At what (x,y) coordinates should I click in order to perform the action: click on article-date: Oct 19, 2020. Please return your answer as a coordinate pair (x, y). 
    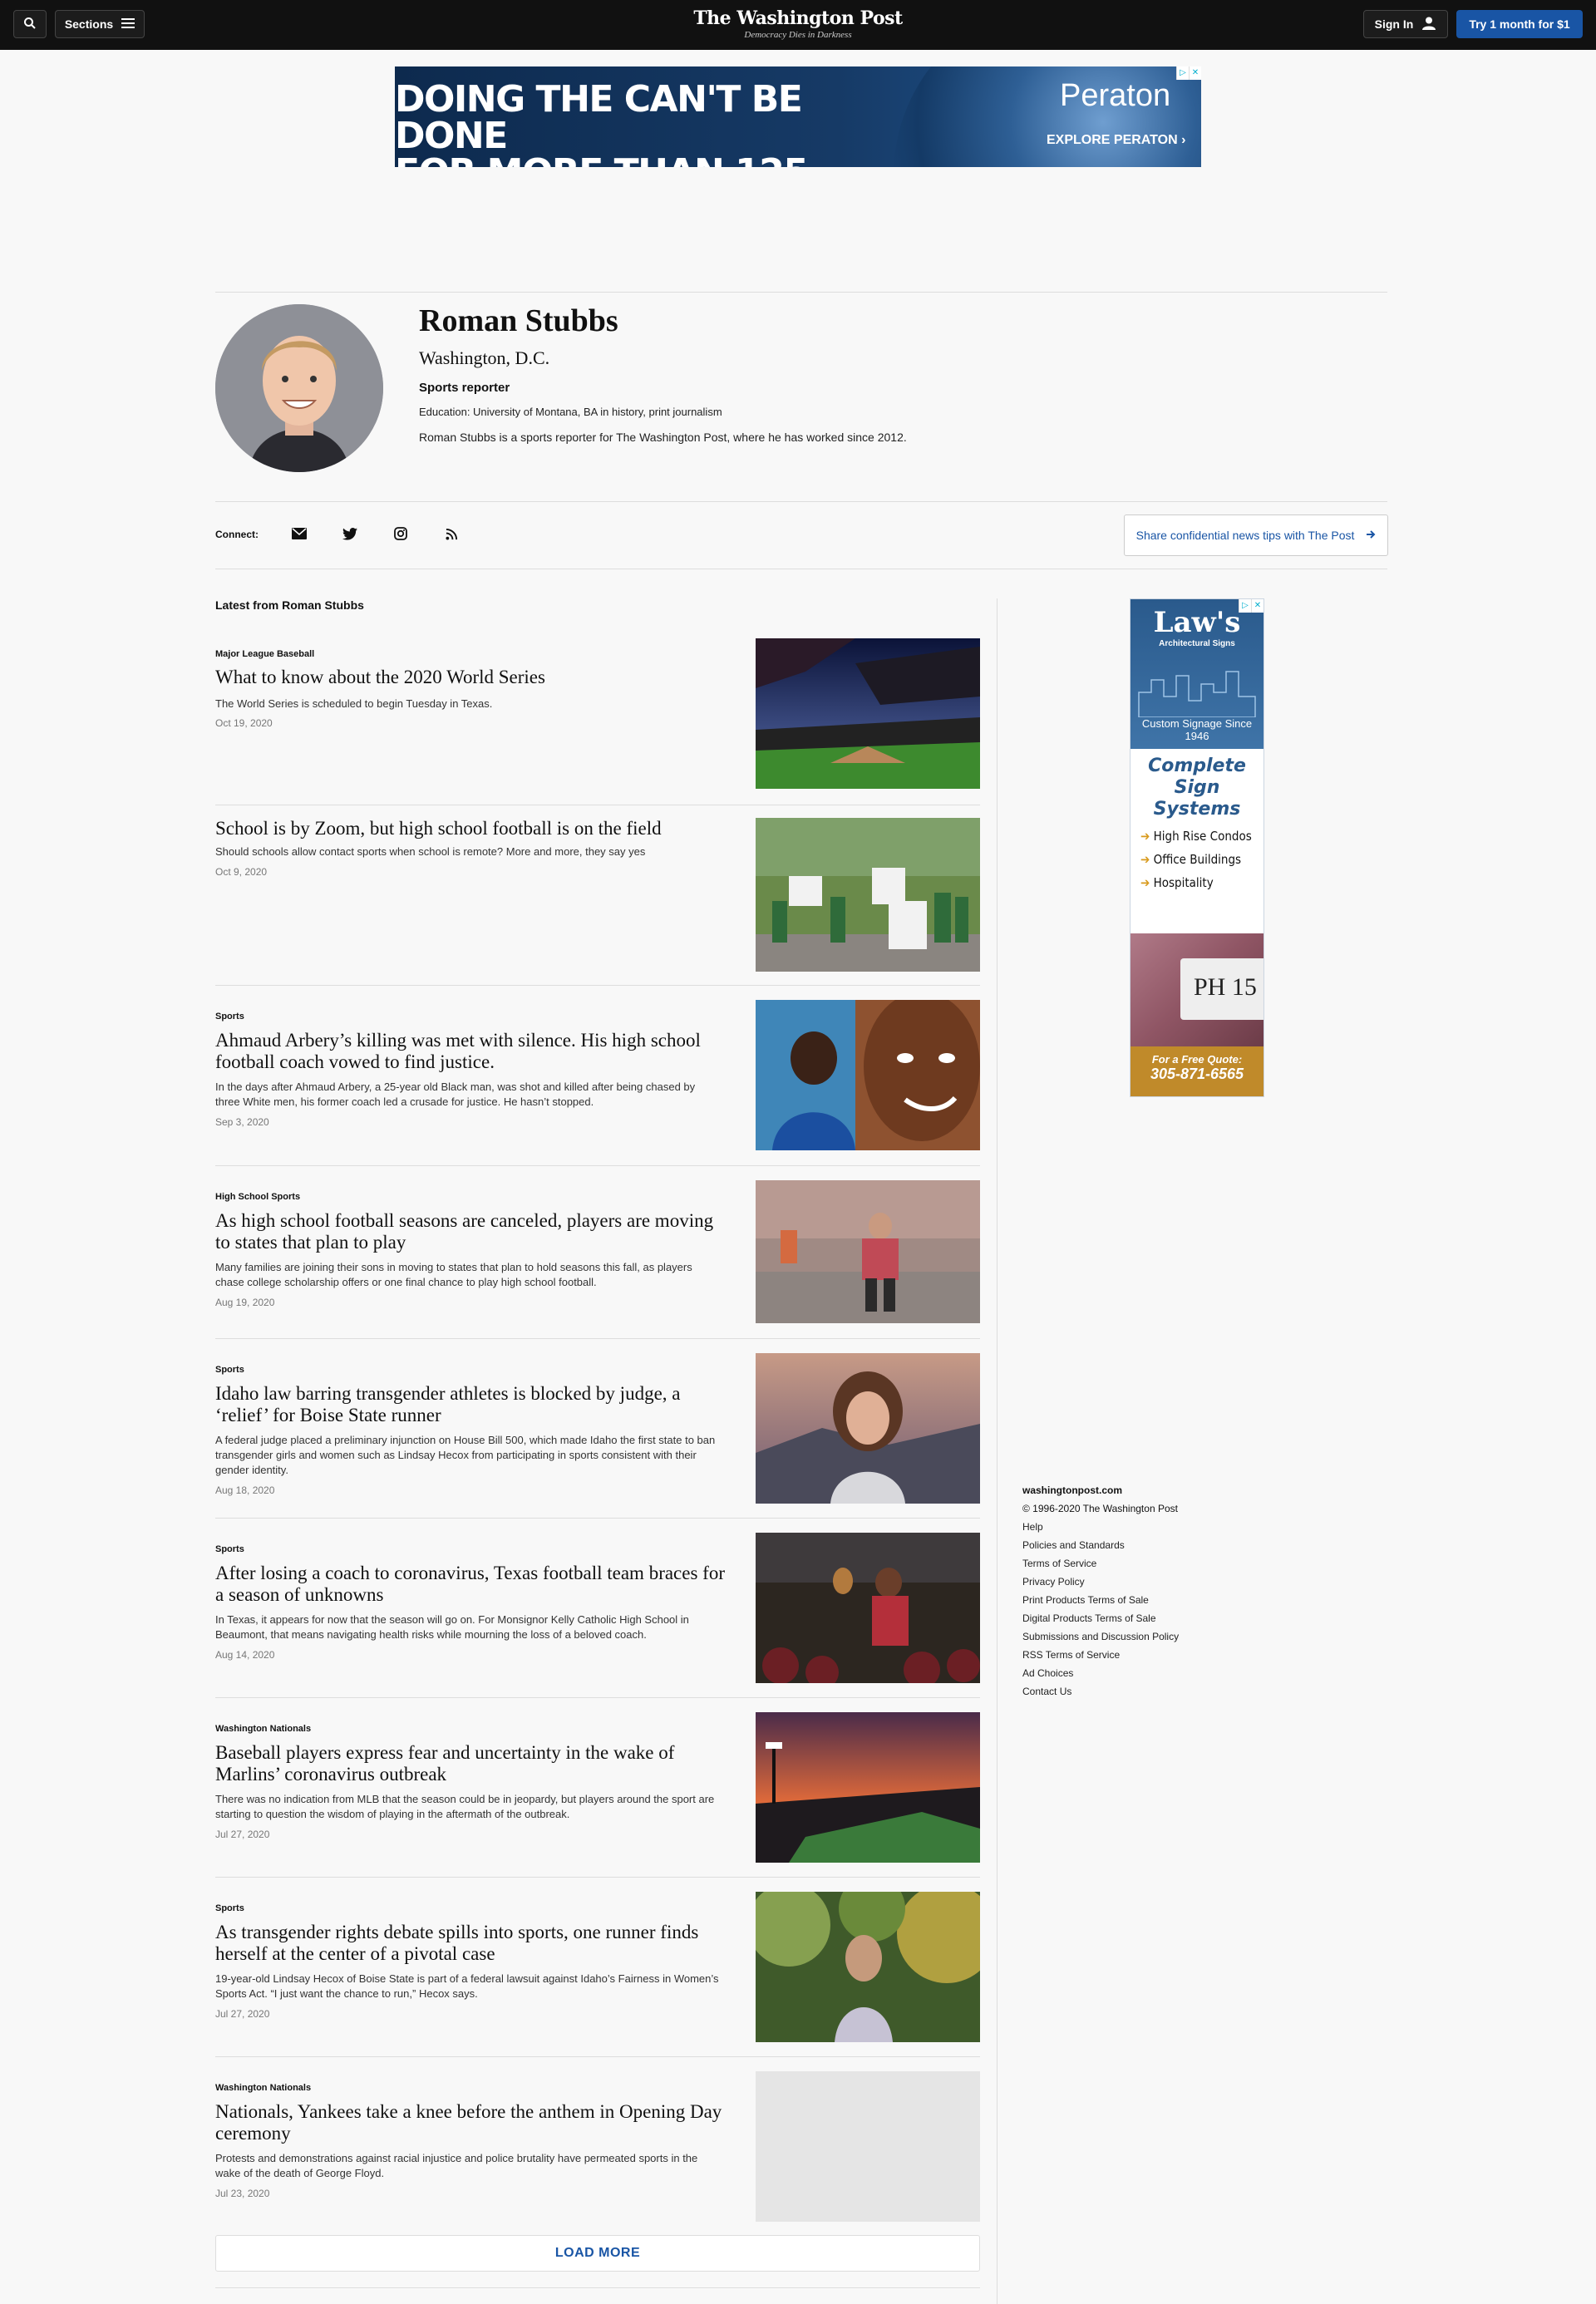
    Looking at the image, I should click on (244, 723).